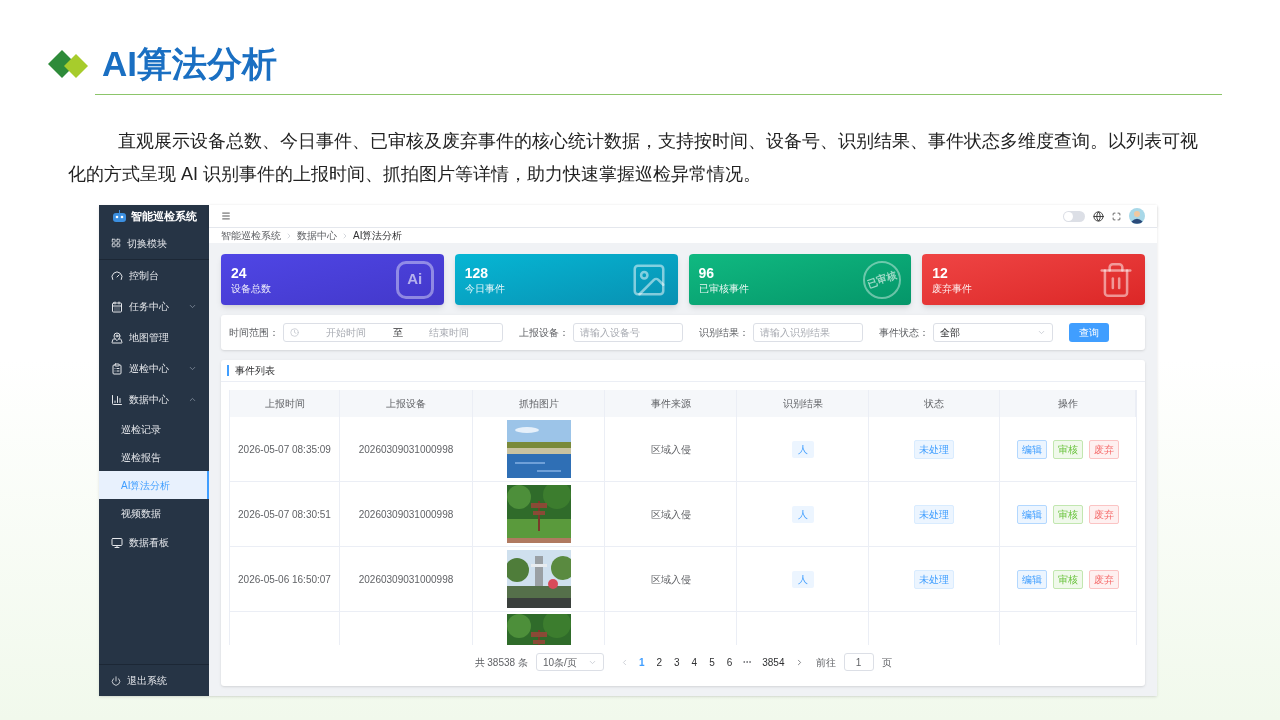 This screenshot has height=720, width=1280. I want to click on sidebar-item: 数据中心, so click(154, 399).